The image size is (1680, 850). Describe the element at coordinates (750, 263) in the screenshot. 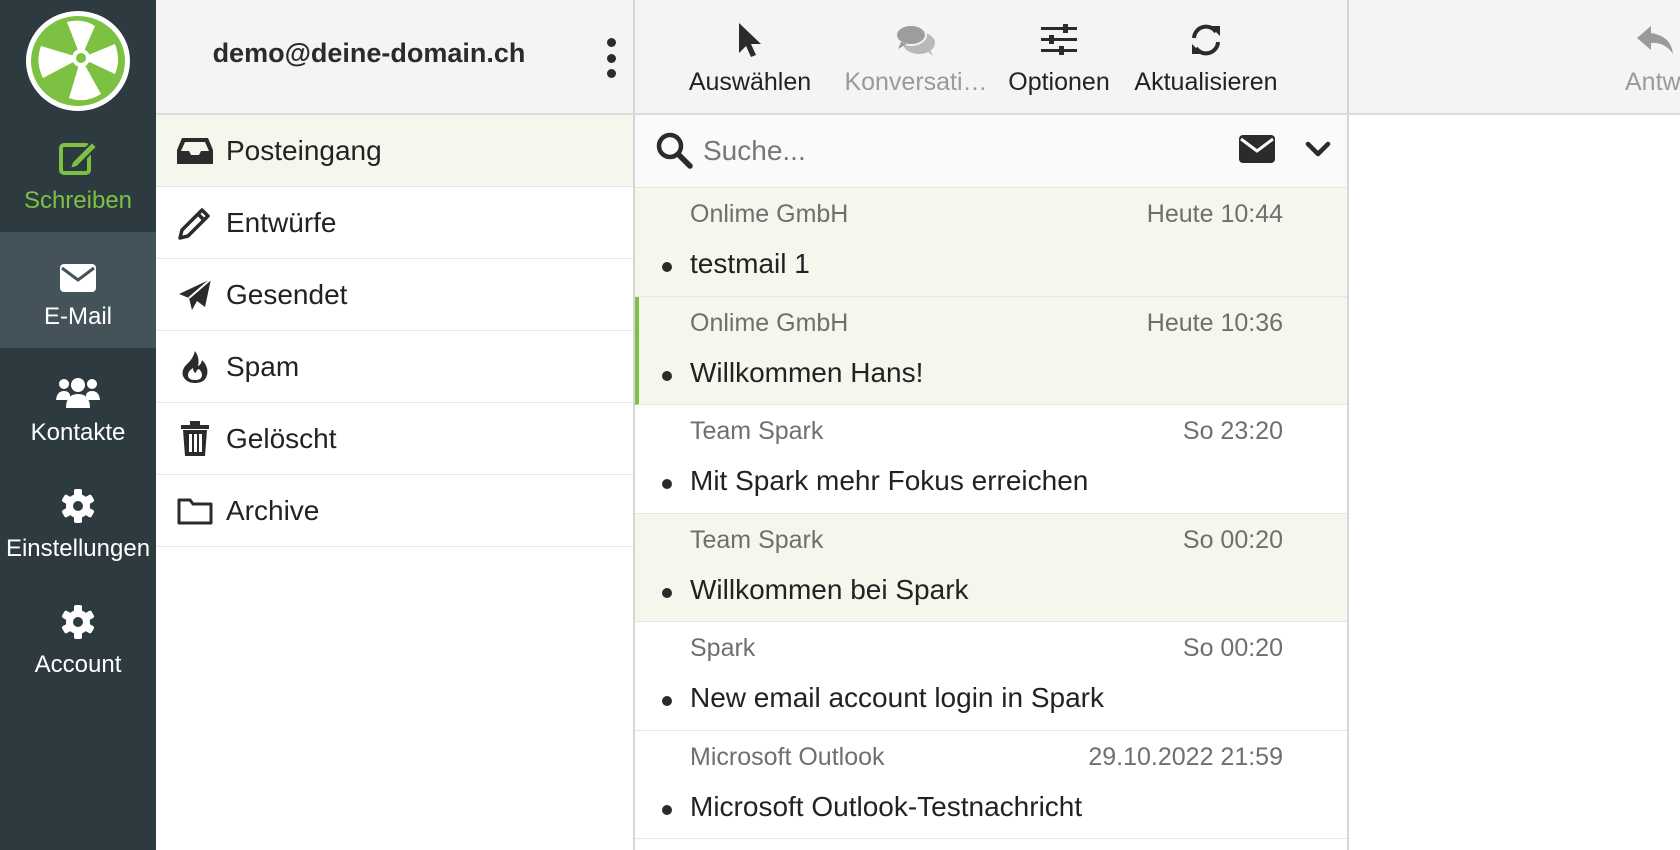

I see `message-subject: testmail 1` at that location.